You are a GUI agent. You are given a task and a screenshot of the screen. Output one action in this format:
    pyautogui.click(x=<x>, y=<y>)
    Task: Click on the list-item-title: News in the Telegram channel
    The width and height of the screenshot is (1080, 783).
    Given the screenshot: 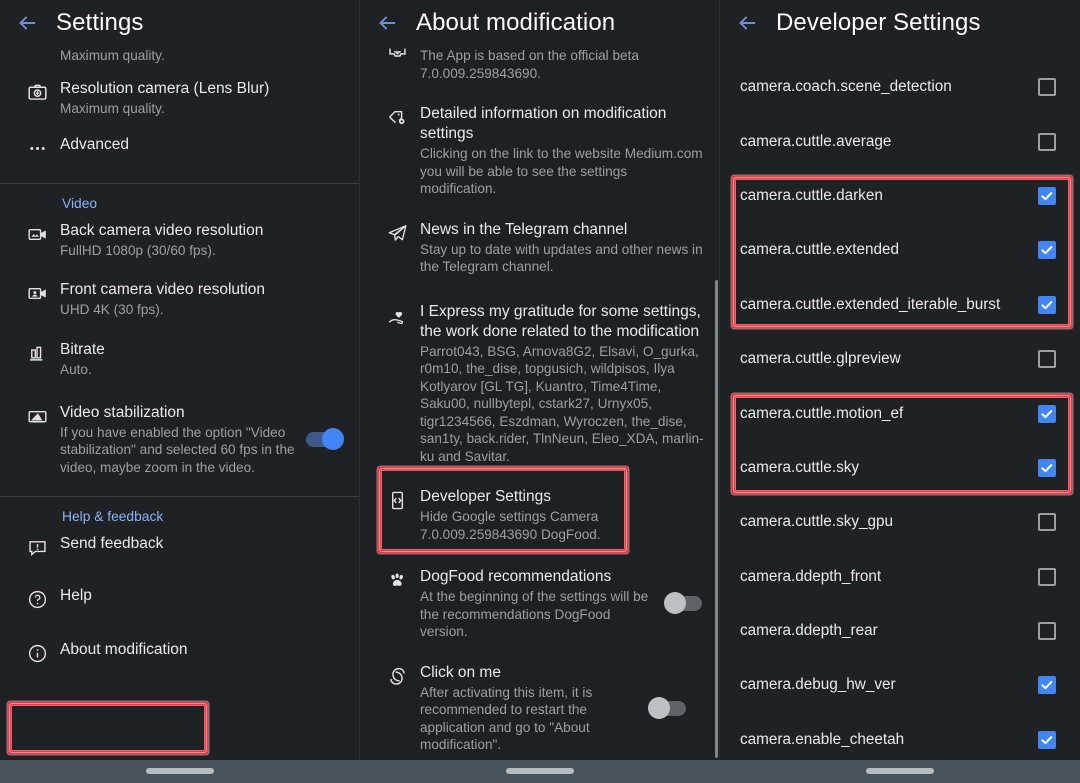 What is the action you would take?
    pyautogui.click(x=524, y=229)
    